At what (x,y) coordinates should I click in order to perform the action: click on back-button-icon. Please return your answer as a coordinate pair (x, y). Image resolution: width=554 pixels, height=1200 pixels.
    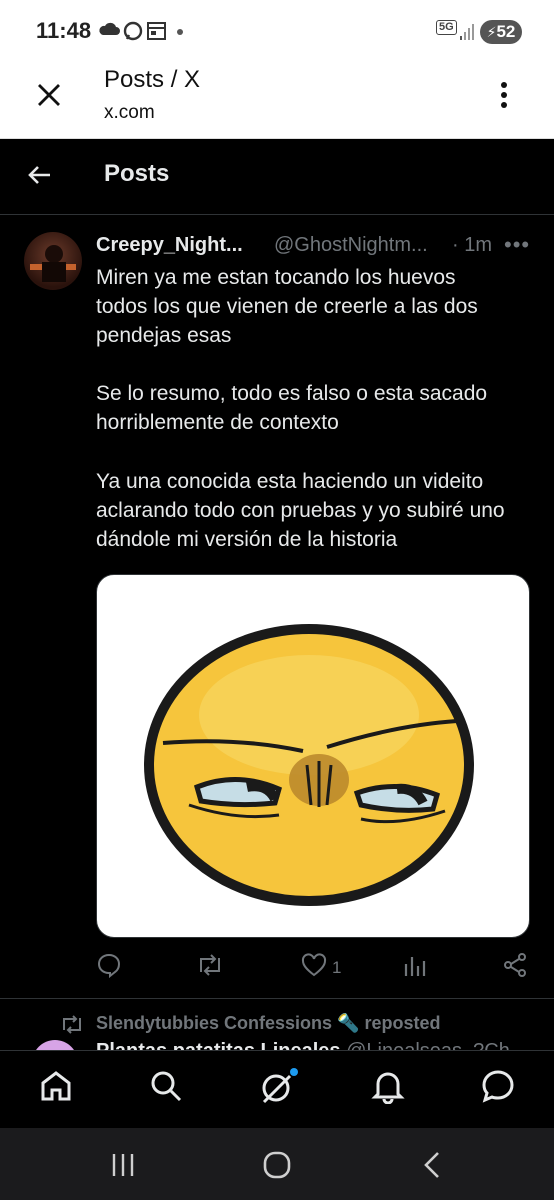
    Looking at the image, I should click on (432, 1165).